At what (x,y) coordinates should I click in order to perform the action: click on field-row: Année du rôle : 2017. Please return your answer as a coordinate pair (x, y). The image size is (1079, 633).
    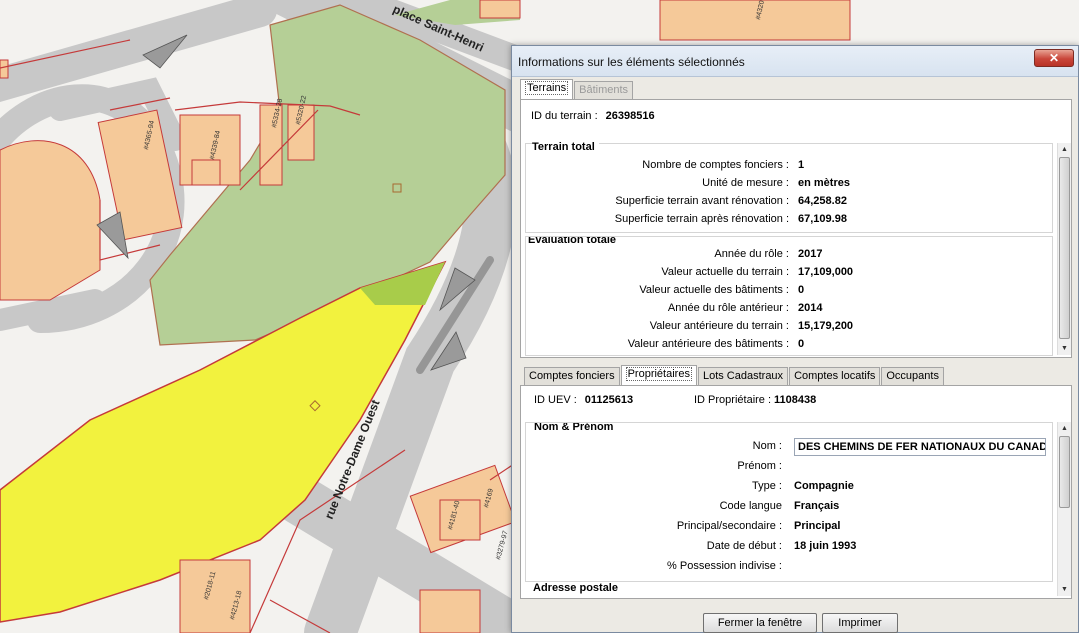
    Looking at the image, I should click on (789, 254).